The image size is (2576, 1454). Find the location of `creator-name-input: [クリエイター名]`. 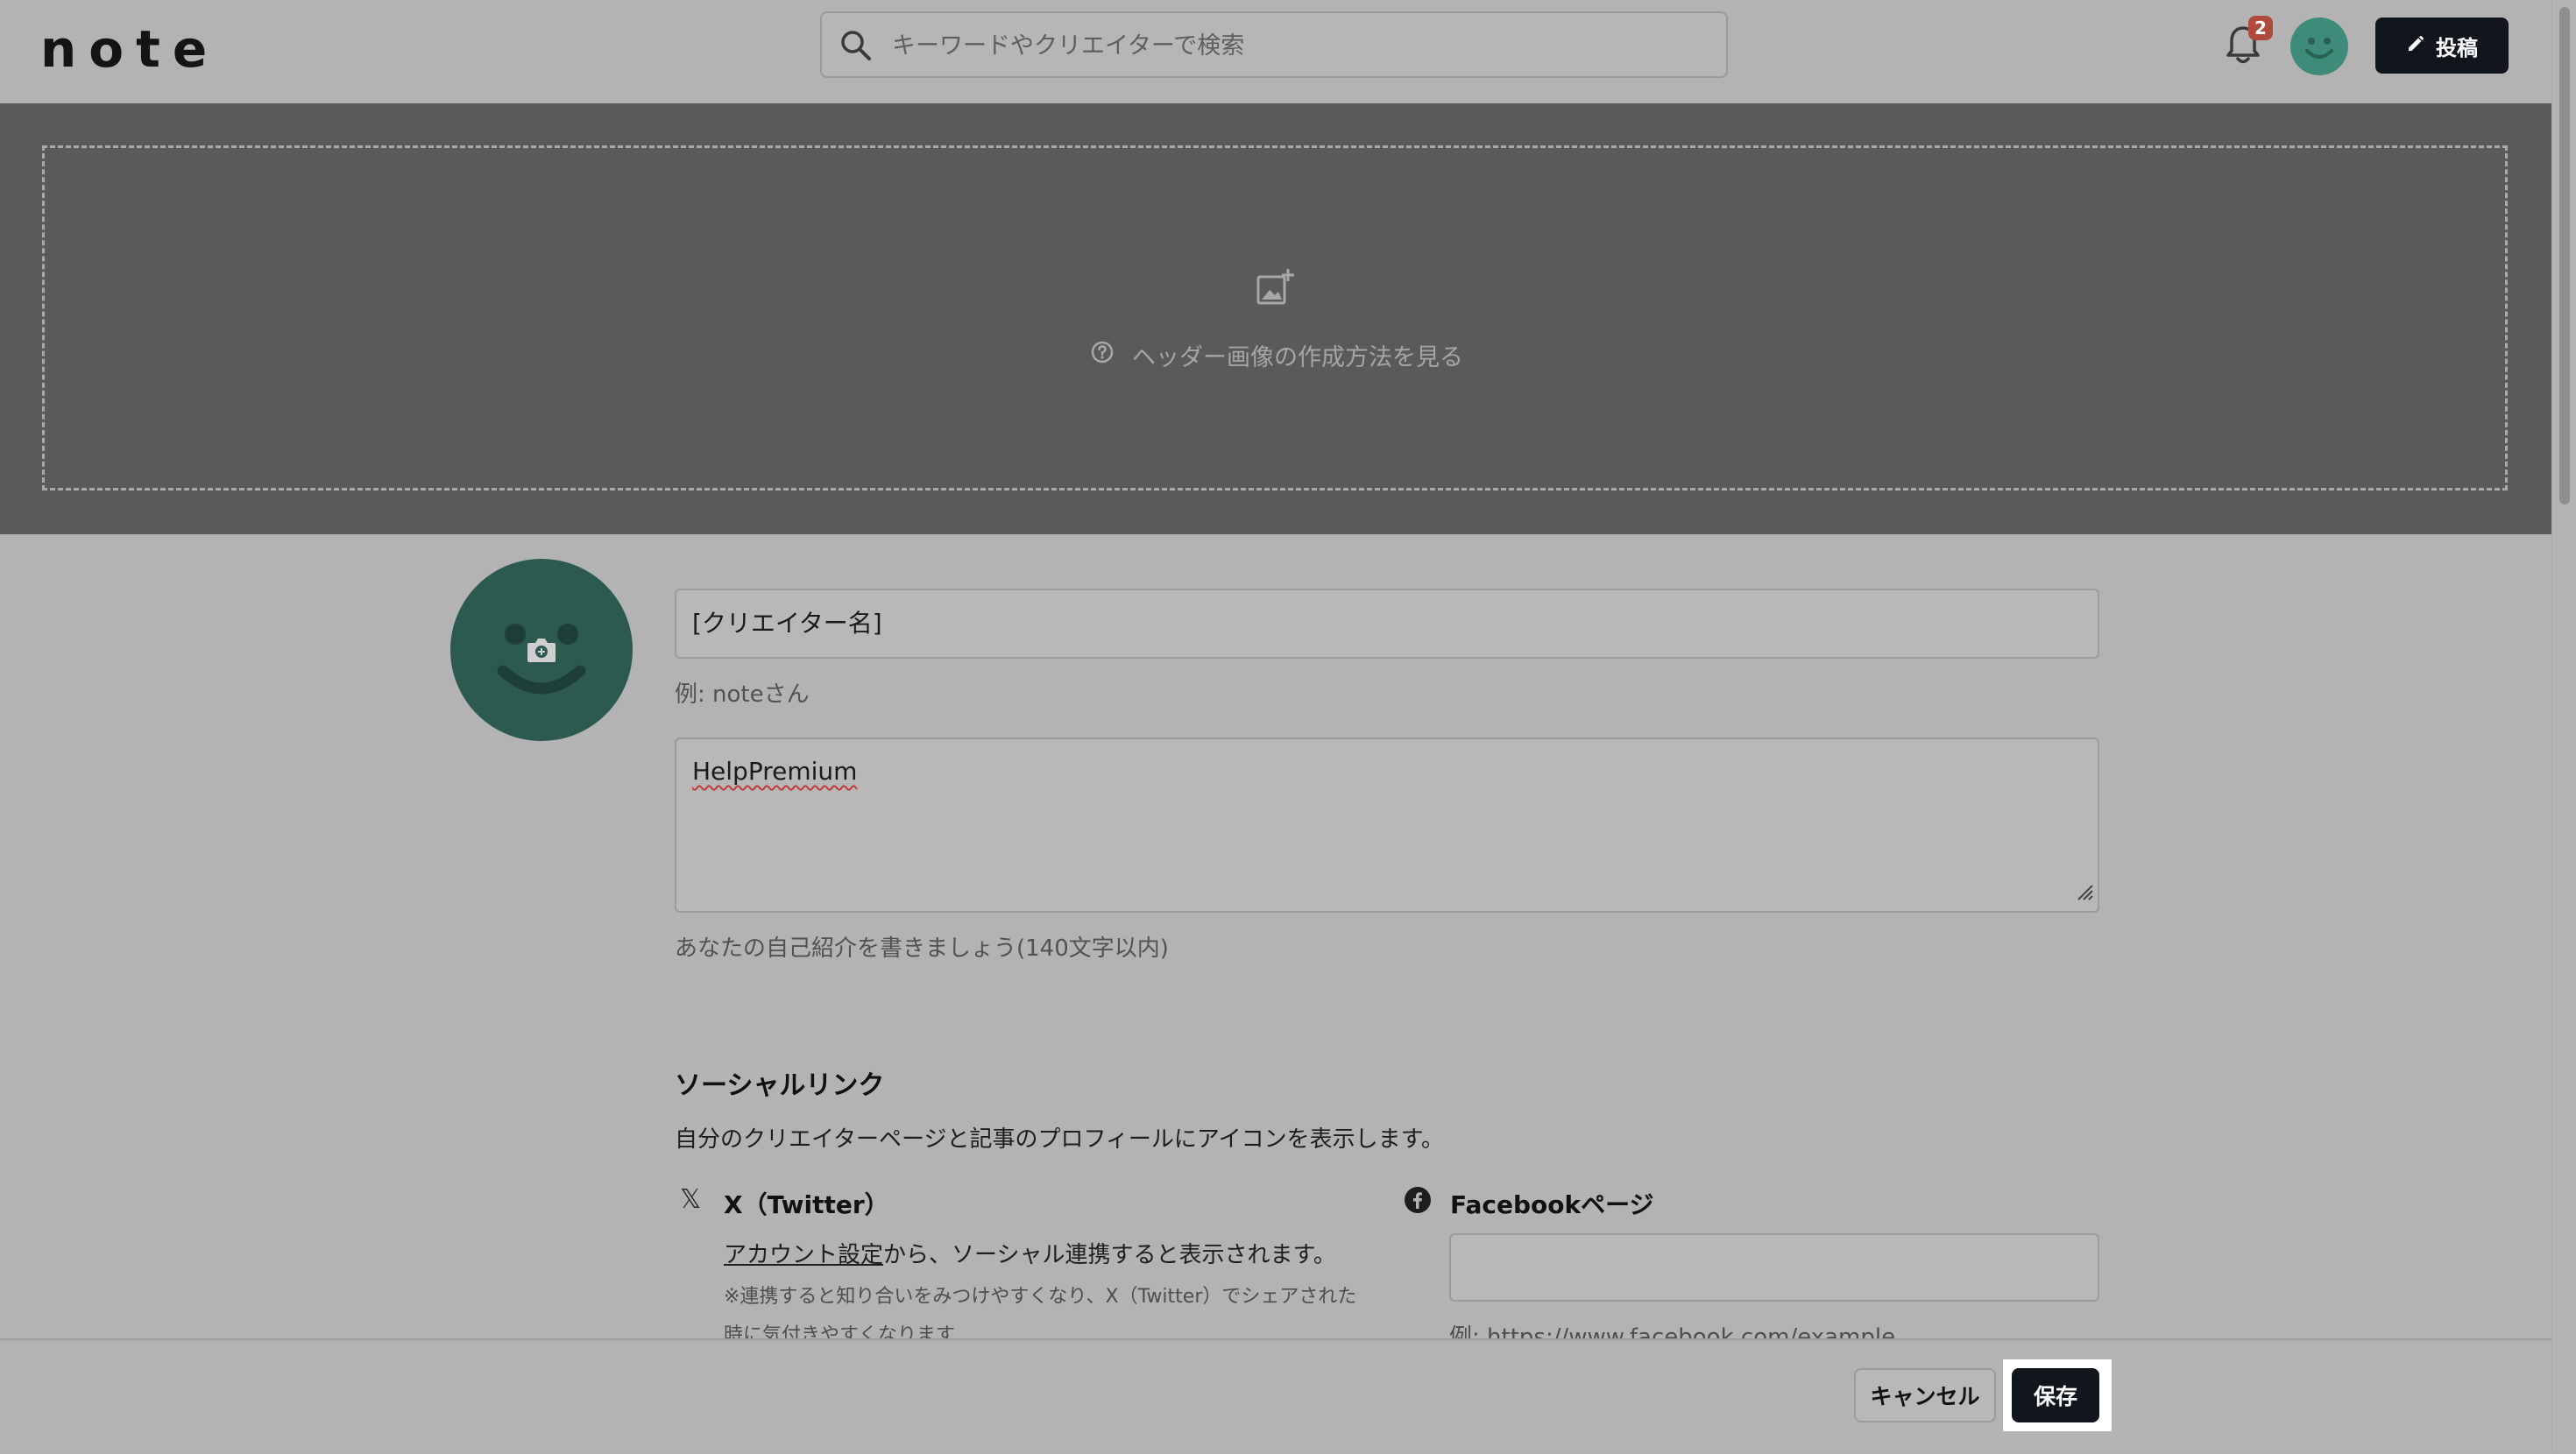

creator-name-input: [クリエイター名] is located at coordinates (1387, 624).